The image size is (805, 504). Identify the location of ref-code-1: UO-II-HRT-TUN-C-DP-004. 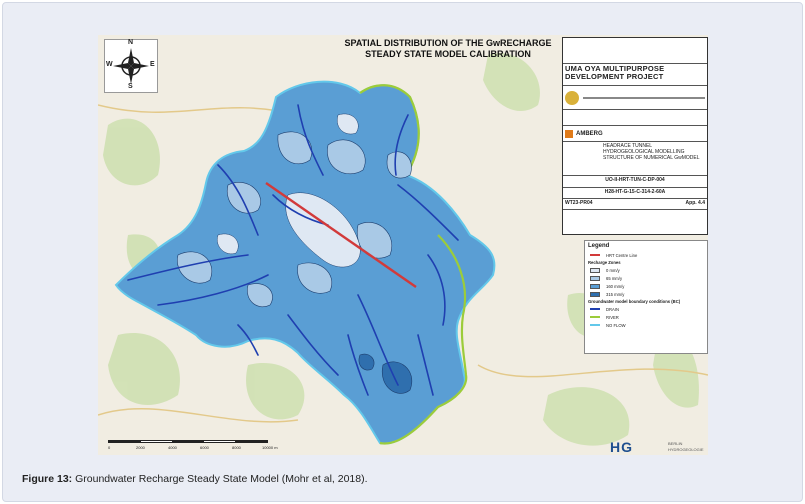
(635, 182).